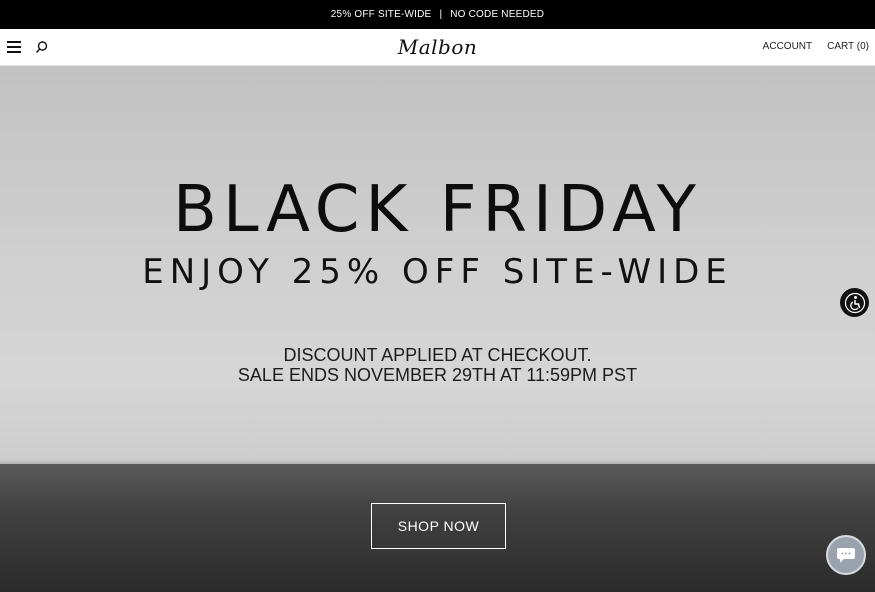 Image resolution: width=875 pixels, height=592 pixels. I want to click on brand-logo: Malbon, so click(437, 47).